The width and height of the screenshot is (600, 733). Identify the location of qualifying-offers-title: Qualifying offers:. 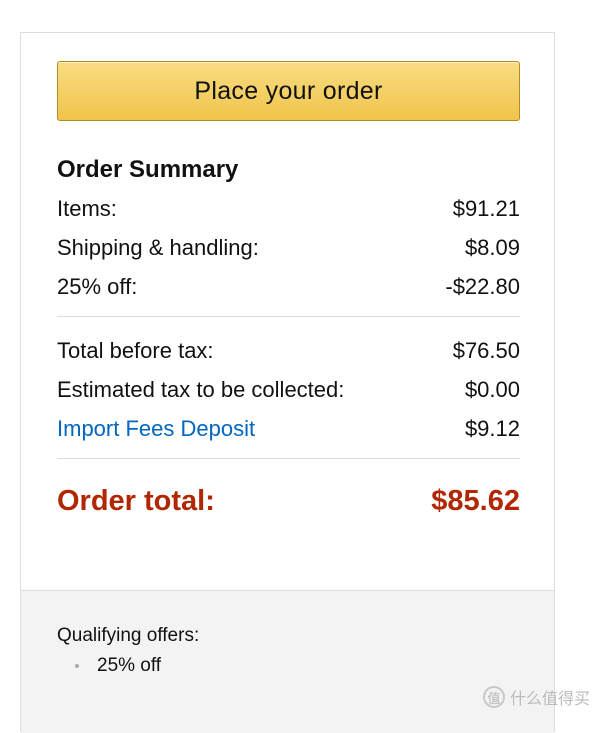
(128, 636).